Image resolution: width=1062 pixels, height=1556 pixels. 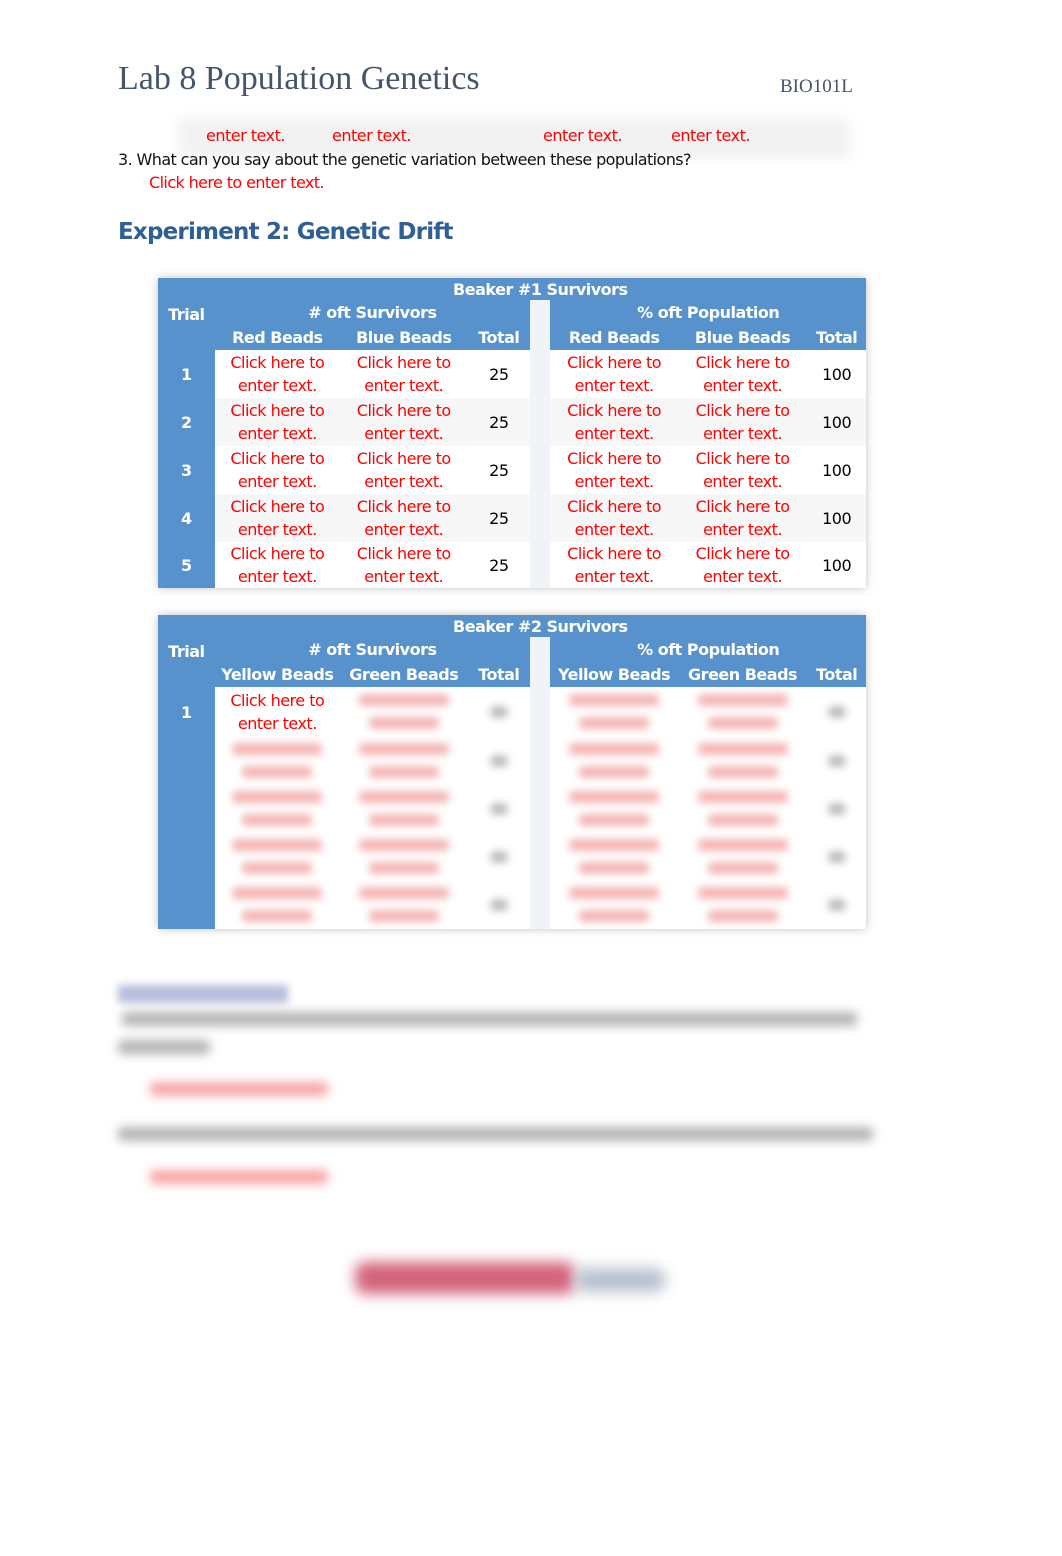 What do you see at coordinates (540, 626) in the screenshot?
I see `table-title: Beaker #2 Survivors` at bounding box center [540, 626].